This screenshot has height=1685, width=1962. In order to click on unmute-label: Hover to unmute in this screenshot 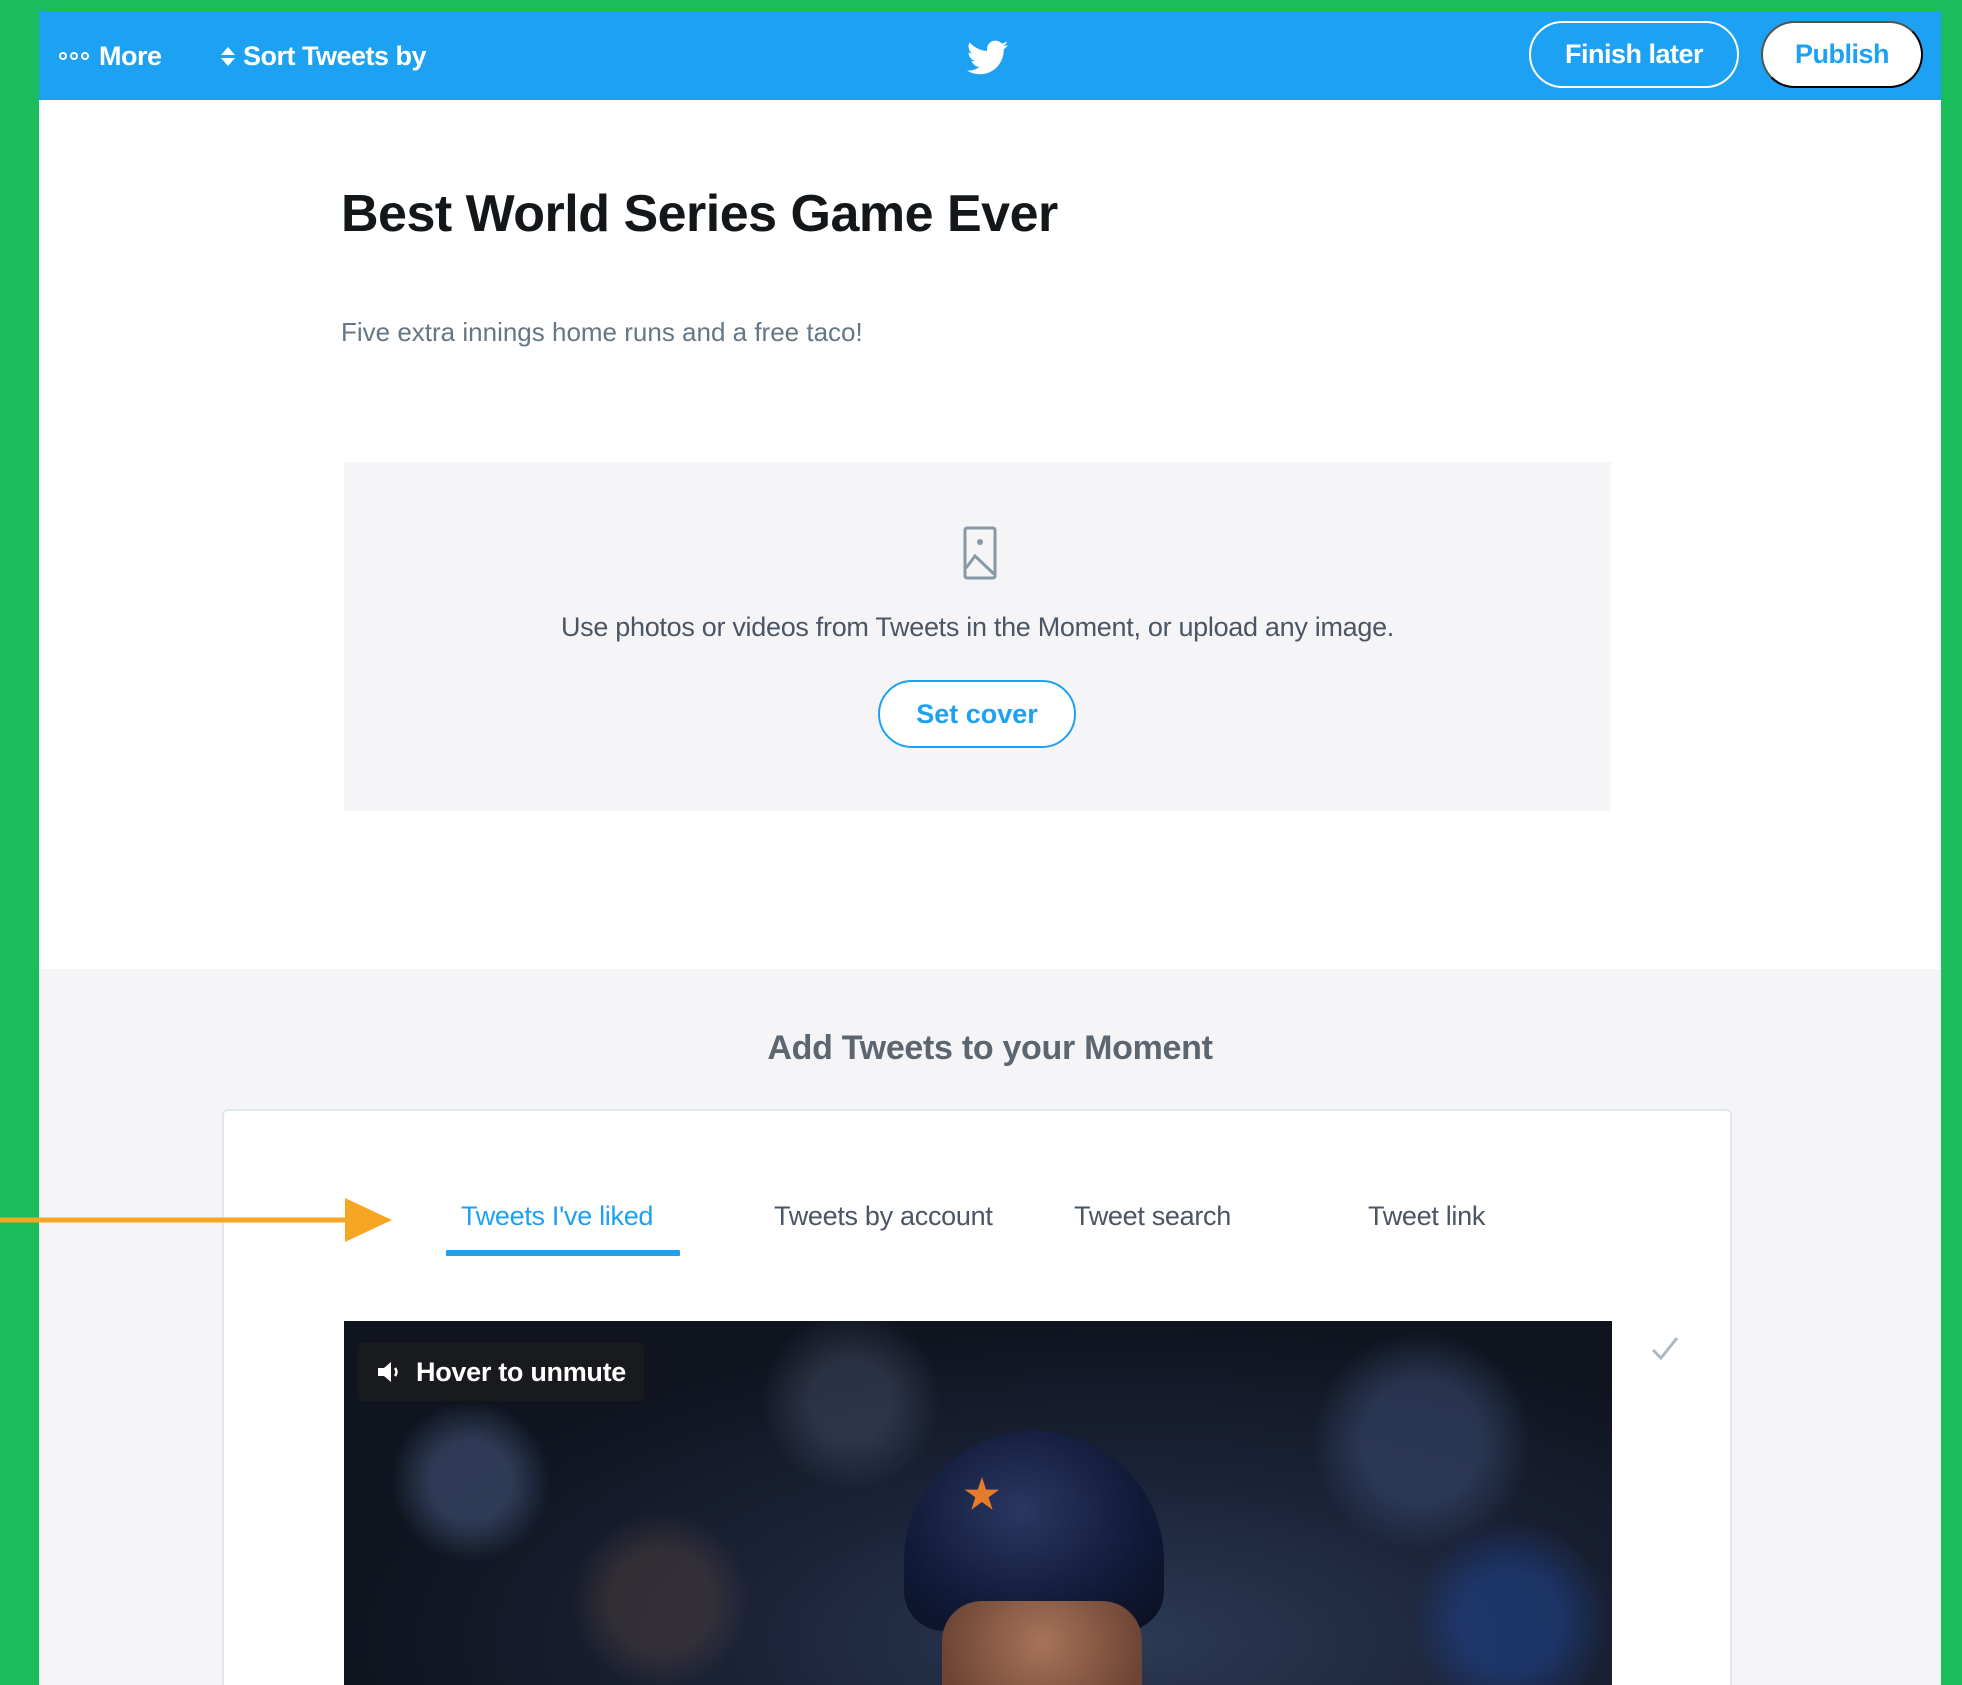, I will do `click(521, 1371)`.